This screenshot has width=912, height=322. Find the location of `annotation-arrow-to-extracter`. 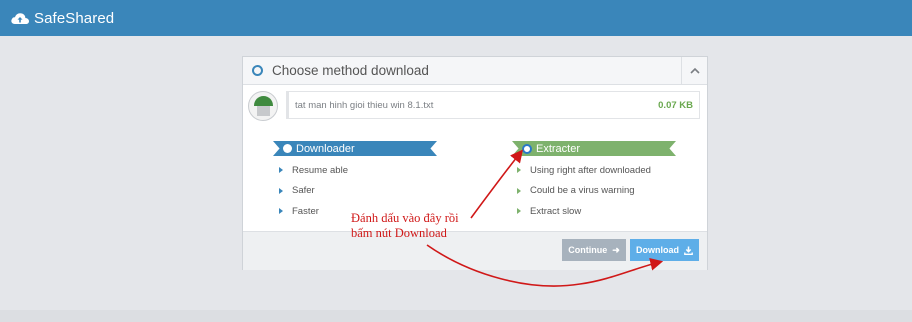

annotation-arrow-to-extracter is located at coordinates (496, 184).